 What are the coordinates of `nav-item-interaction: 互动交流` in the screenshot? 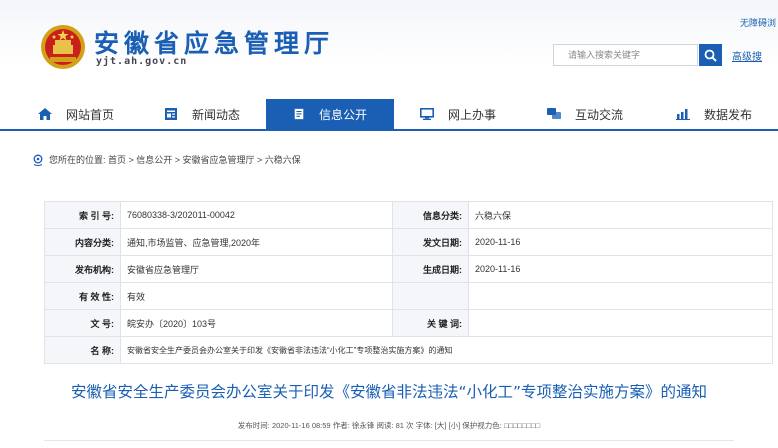 It's located at (597, 114).